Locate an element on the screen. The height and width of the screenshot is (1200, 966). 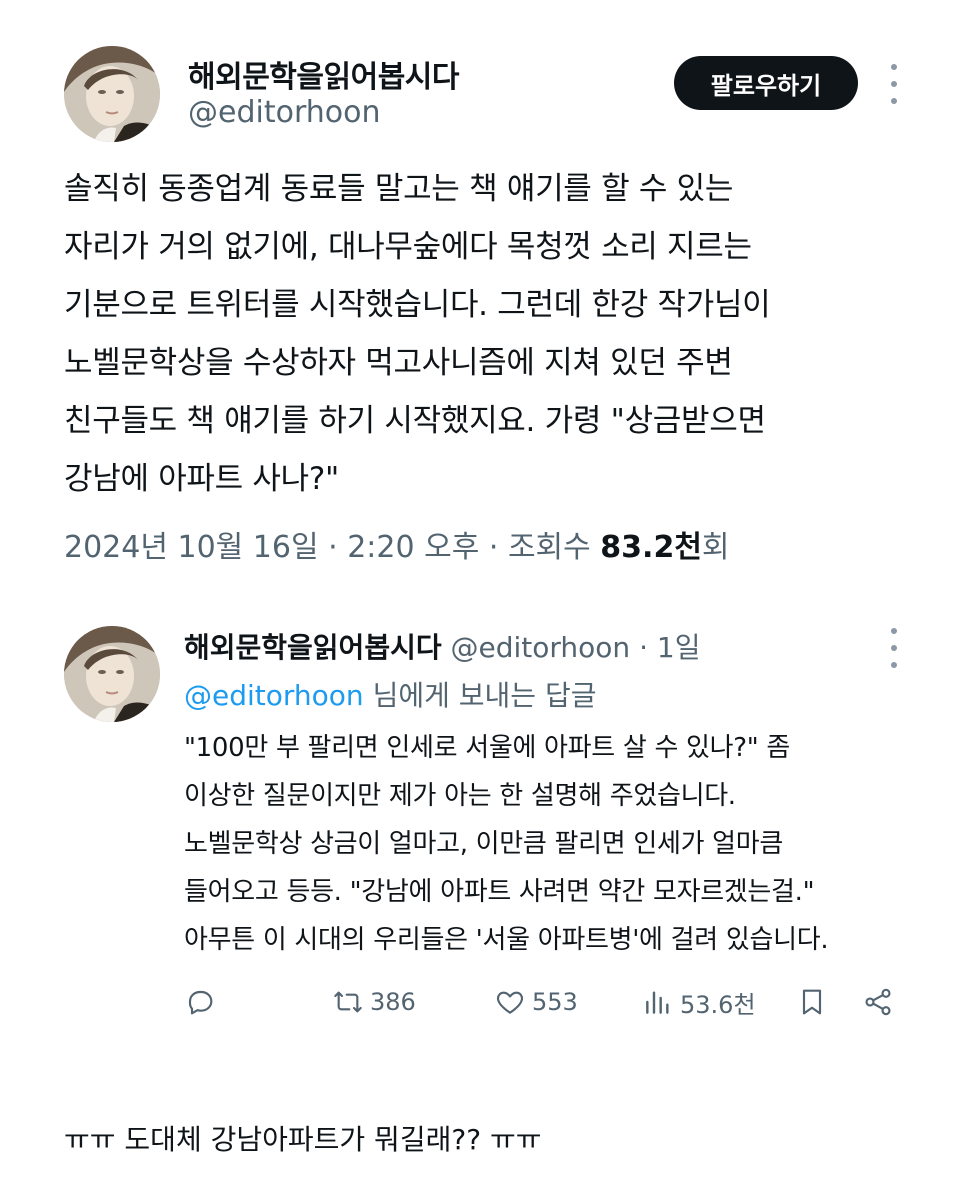
reply-avatar is located at coordinates (112, 674).